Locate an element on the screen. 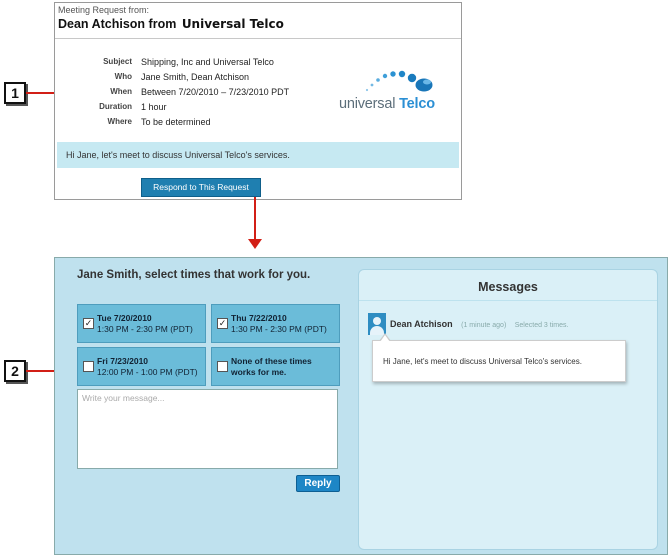 This screenshot has width=669, height=556. time-slot-thu: ✓ Thu 7/22/2010 1:30 PM - 2:30 PM (PDT) is located at coordinates (275, 323).